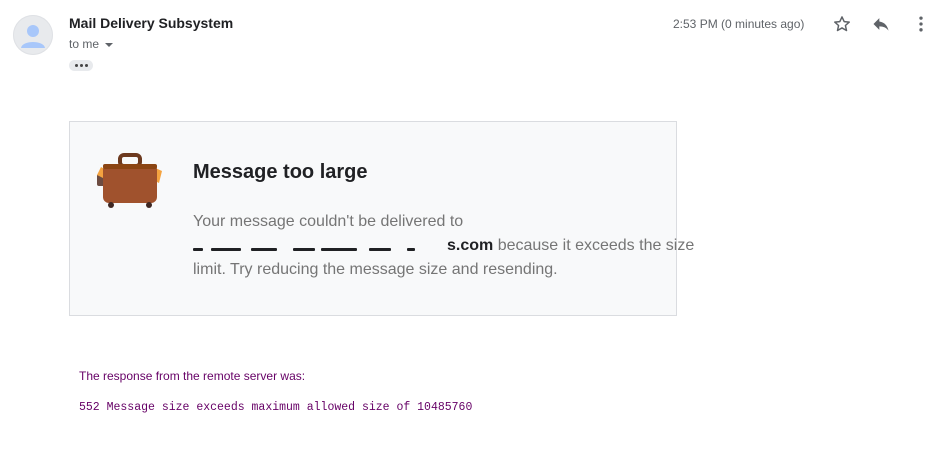  I want to click on more-options-button, so click(921, 24).